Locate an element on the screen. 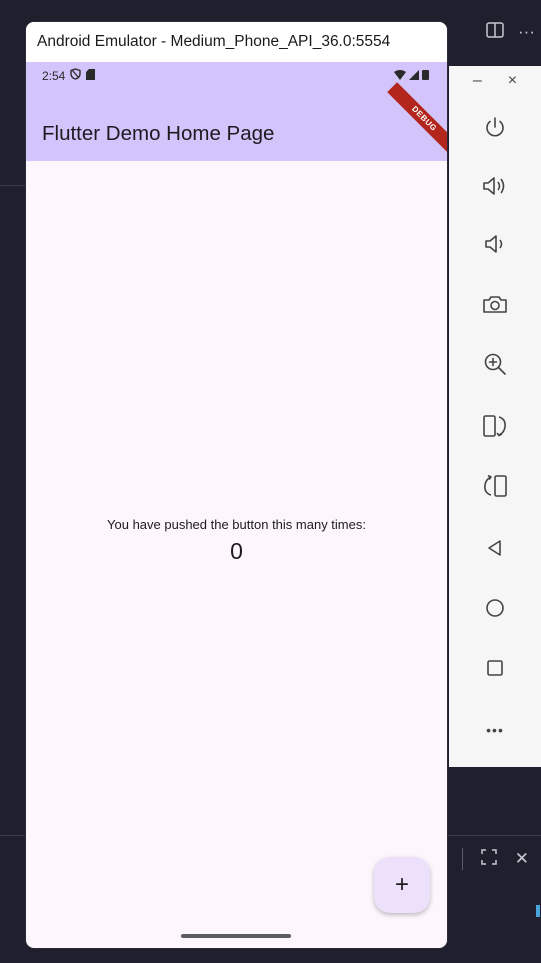 The image size is (541, 963). counter-value: 0 is located at coordinates (236, 551).